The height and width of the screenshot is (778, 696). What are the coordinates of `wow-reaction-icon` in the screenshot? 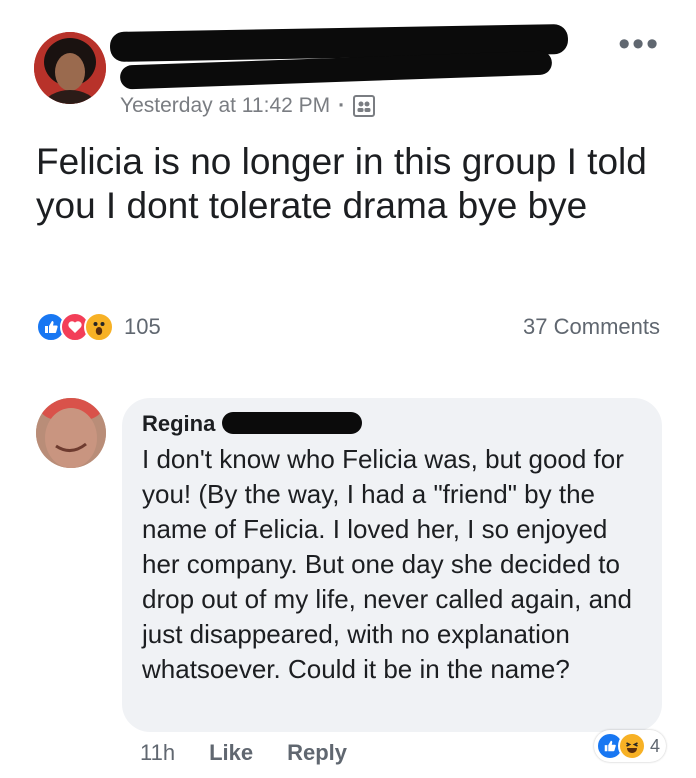 It's located at (99, 327).